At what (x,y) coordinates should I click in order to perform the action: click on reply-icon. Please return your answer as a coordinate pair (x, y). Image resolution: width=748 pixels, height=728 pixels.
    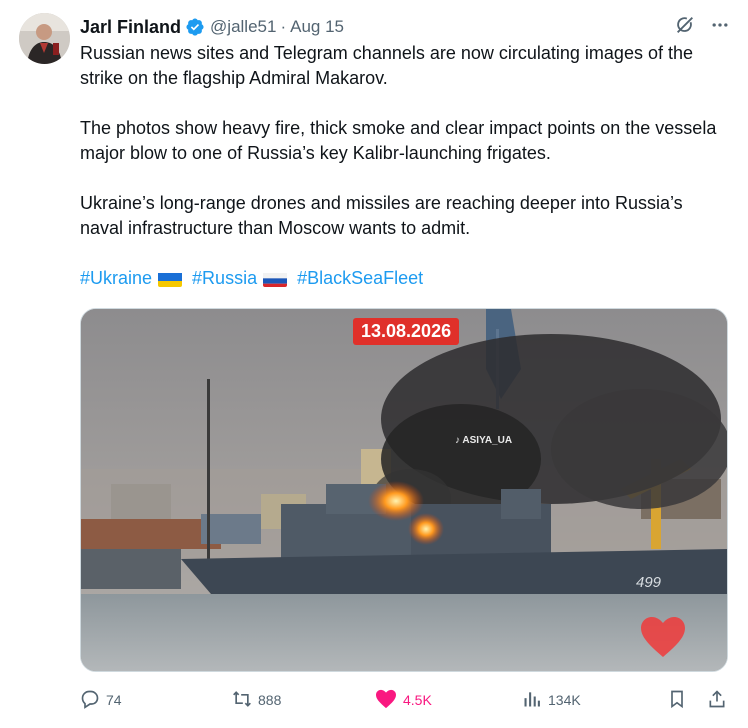
    Looking at the image, I should click on (90, 700).